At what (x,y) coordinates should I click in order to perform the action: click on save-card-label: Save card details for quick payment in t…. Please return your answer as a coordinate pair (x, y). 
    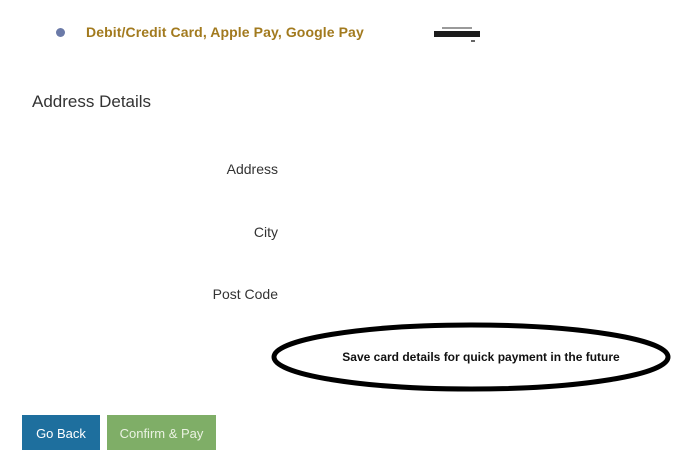
    Looking at the image, I should click on (481, 357).